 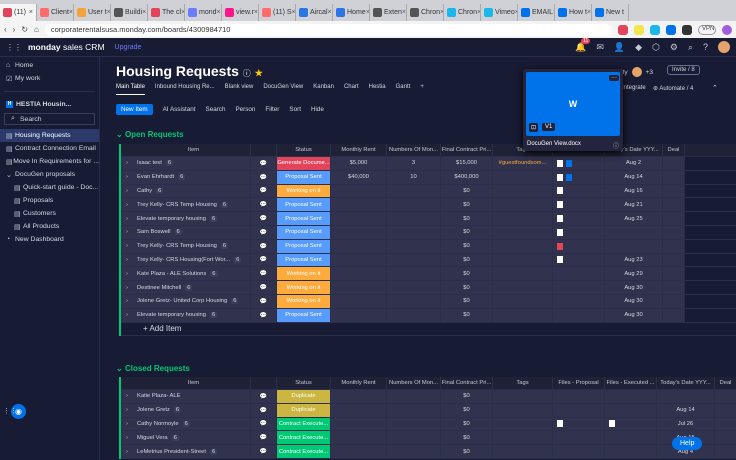 What do you see at coordinates (425, 12) in the screenshot?
I see `browser-tab: Chron ×` at bounding box center [425, 12].